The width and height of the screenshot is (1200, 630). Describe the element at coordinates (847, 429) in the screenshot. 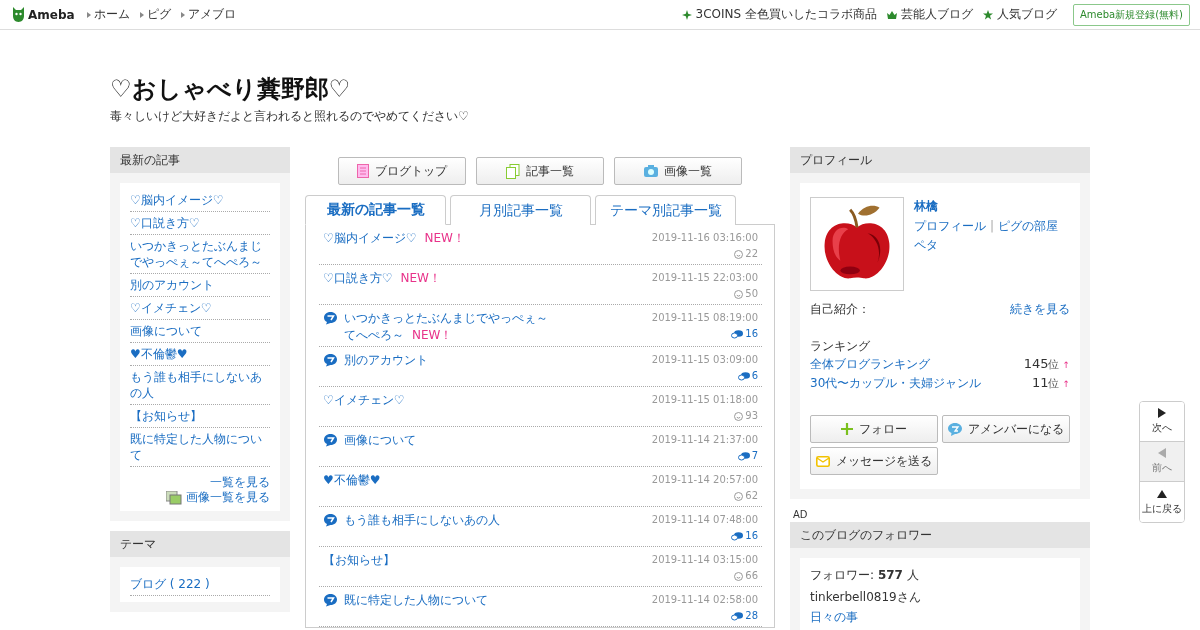

I see `plus-icon` at that location.